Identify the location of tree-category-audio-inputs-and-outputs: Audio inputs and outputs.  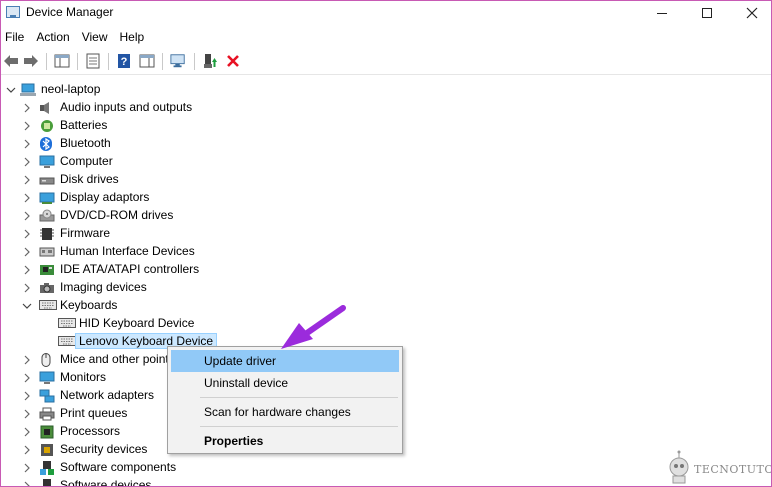
(111, 108).